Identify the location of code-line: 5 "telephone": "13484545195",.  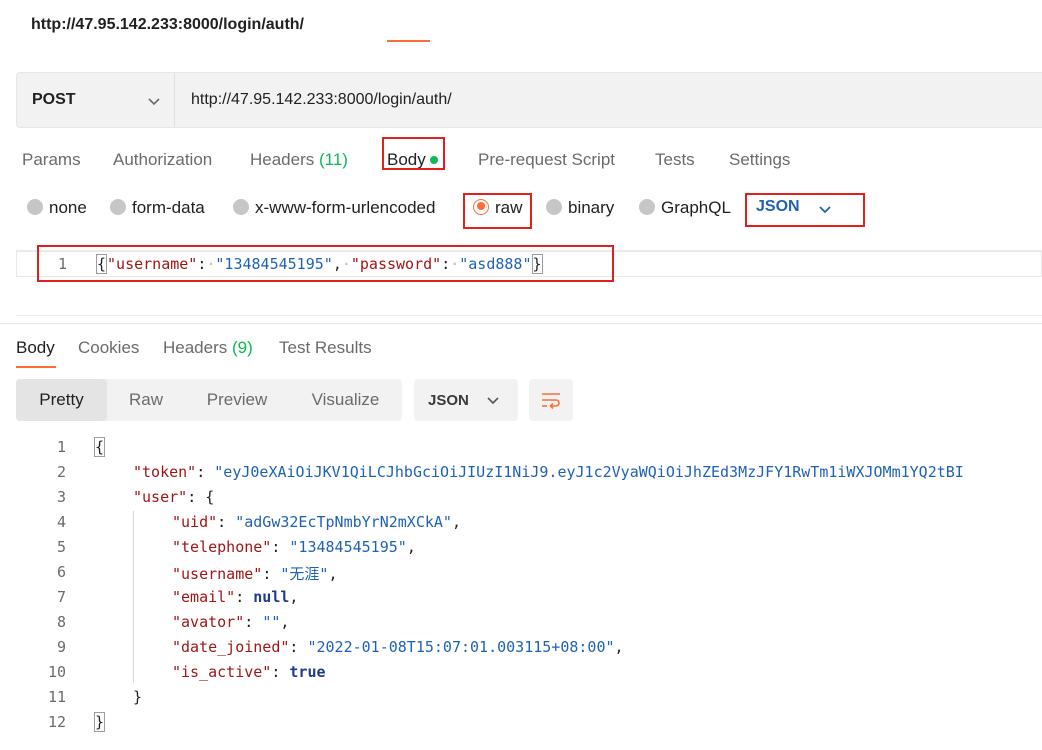
(521, 548).